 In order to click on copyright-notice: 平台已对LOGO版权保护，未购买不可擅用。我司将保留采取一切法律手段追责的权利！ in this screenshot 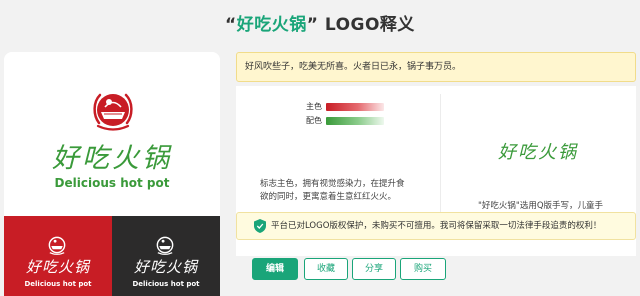, I will do `click(436, 226)`.